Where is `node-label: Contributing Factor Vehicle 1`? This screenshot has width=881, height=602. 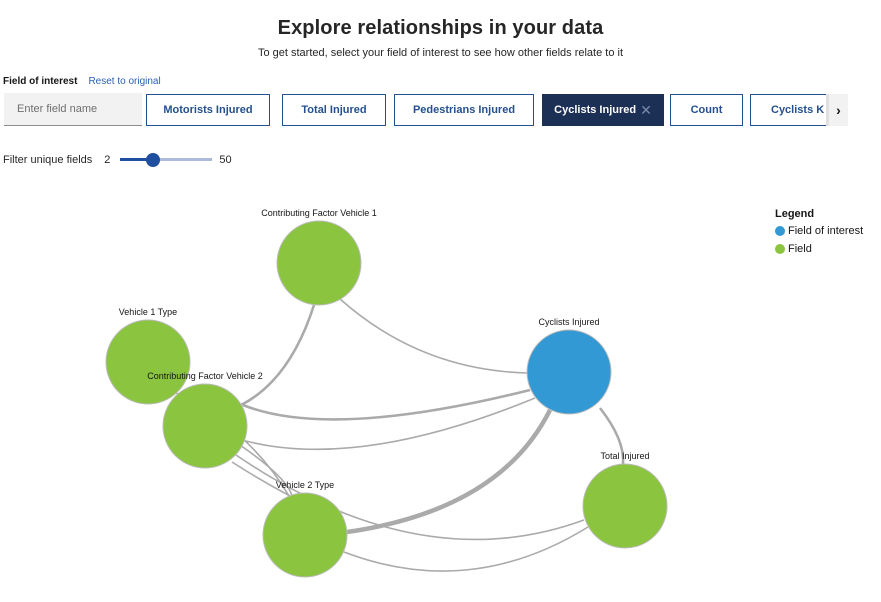
node-label: Contributing Factor Vehicle 1 is located at coordinates (319, 213).